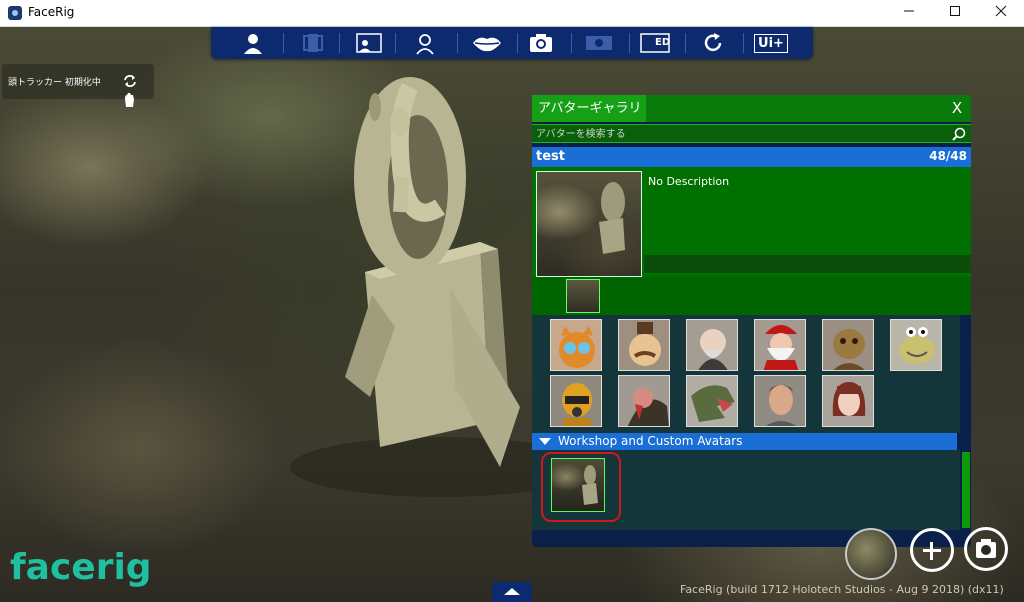 The height and width of the screenshot is (602, 1024). I want to click on robot-face-icon, so click(577, 404).